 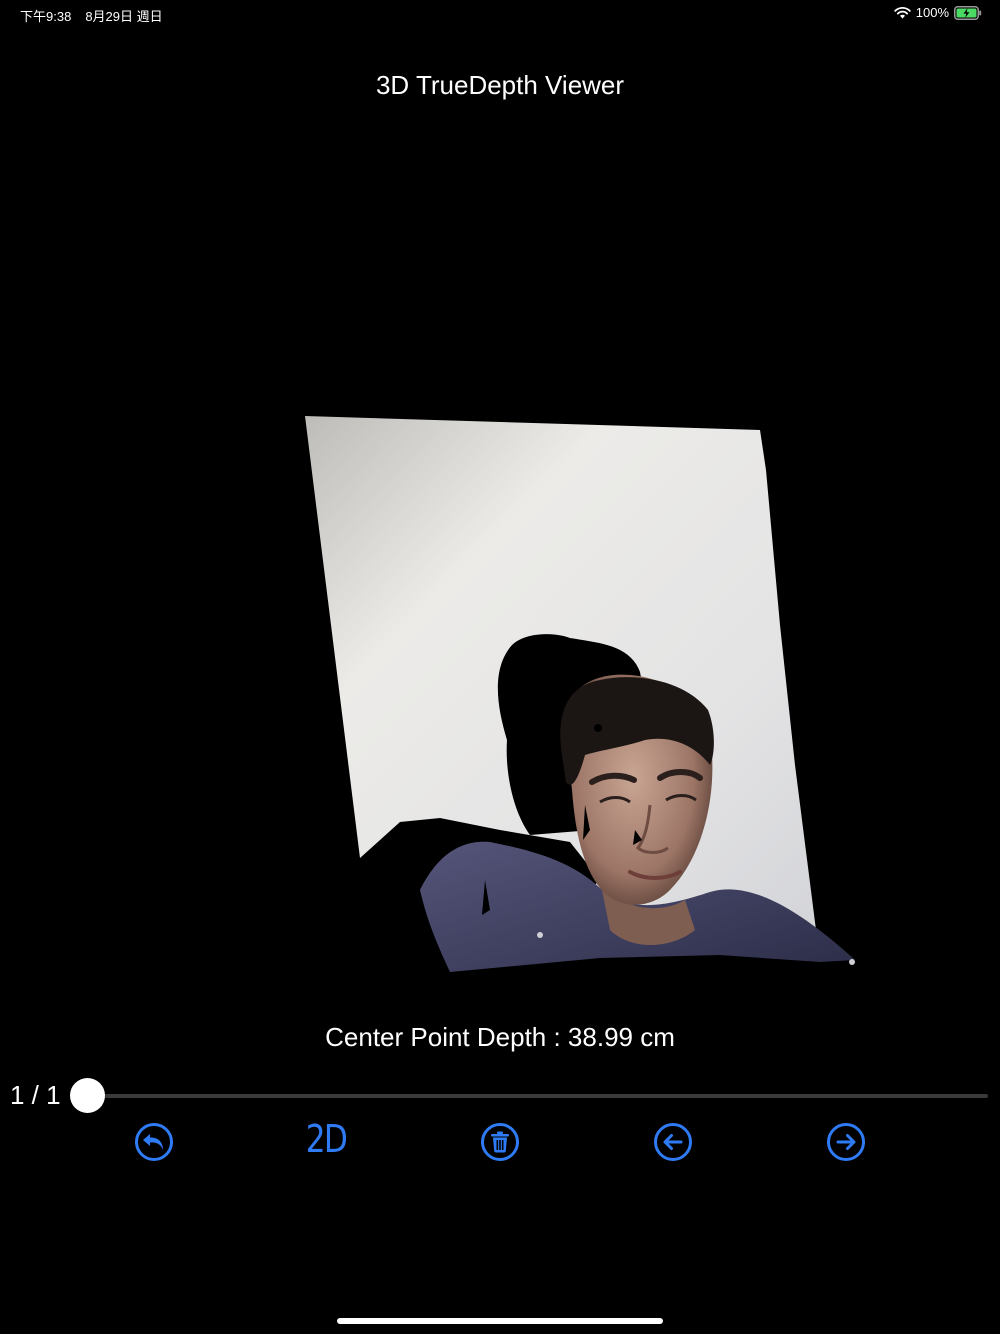 I want to click on status-date: 8月29日 週日, so click(x=124, y=16).